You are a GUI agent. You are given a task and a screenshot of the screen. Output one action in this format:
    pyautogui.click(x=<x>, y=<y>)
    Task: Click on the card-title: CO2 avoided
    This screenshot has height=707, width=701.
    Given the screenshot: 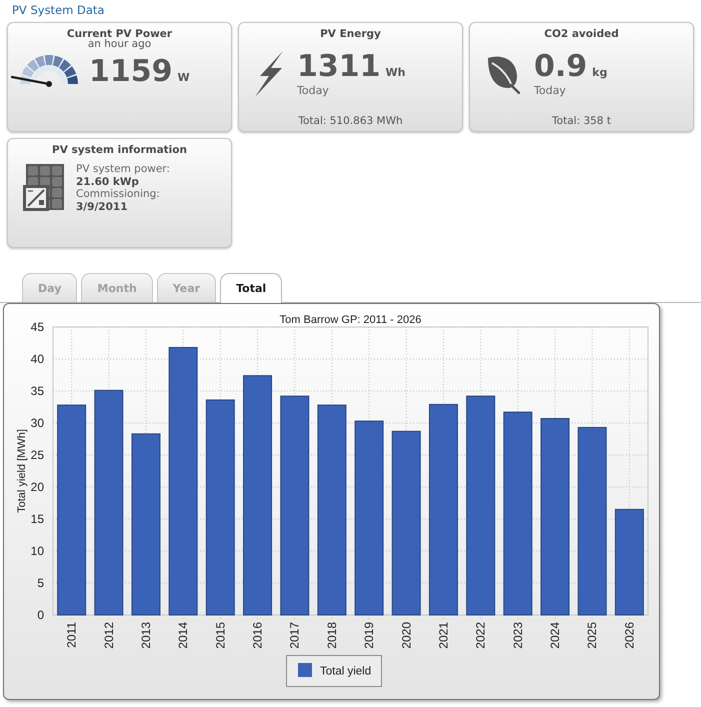 What is the action you would take?
    pyautogui.click(x=581, y=34)
    